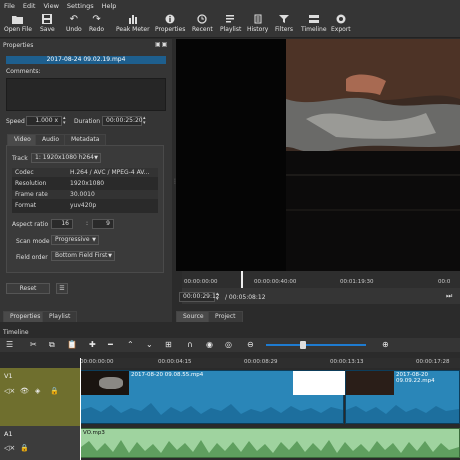 The image size is (460, 460). What do you see at coordinates (94, 433) in the screenshot?
I see `clip-name: VO.mp3` at bounding box center [94, 433].